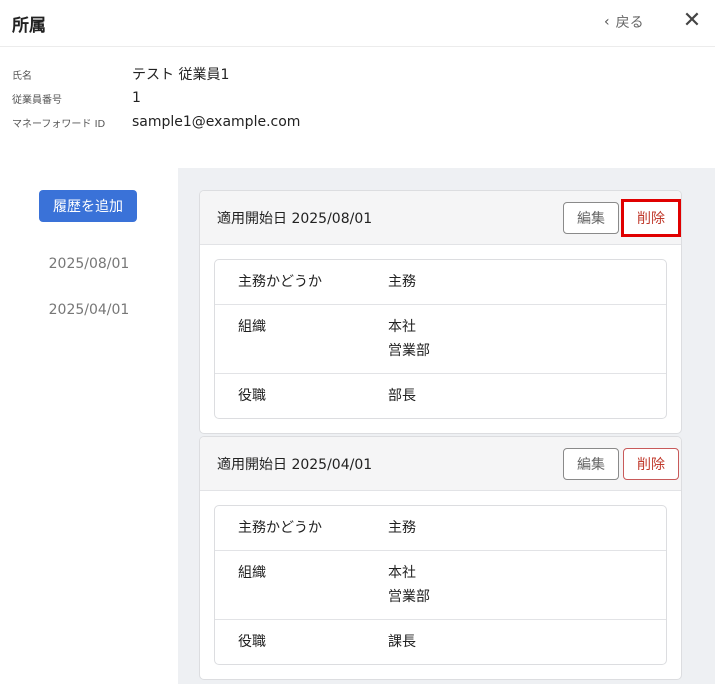  Describe the element at coordinates (295, 465) in the screenshot. I see `card-date: 適用開始日 2025/04/01` at that location.